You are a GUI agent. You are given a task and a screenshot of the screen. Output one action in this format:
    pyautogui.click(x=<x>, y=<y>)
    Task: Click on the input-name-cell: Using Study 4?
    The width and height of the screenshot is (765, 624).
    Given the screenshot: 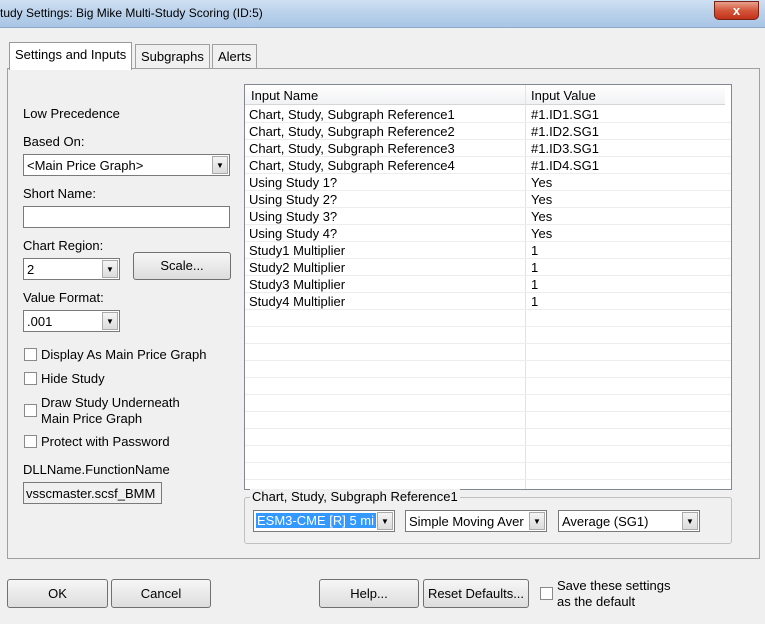 What is the action you would take?
    pyautogui.click(x=293, y=233)
    